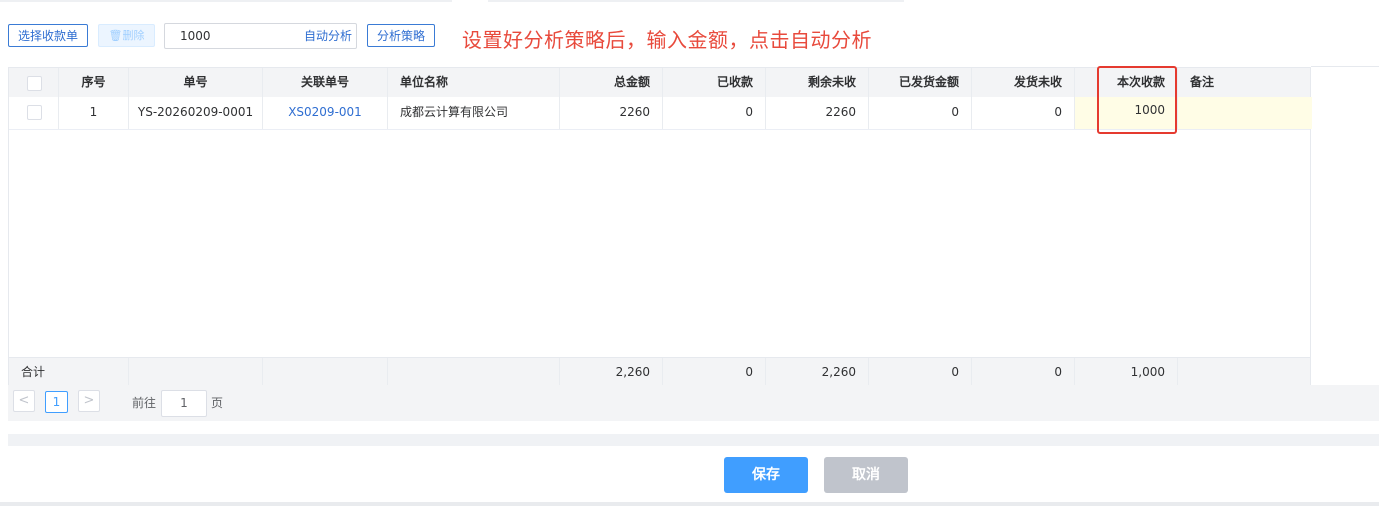 This screenshot has width=1379, height=506. I want to click on goto-label: 前往, so click(144, 403).